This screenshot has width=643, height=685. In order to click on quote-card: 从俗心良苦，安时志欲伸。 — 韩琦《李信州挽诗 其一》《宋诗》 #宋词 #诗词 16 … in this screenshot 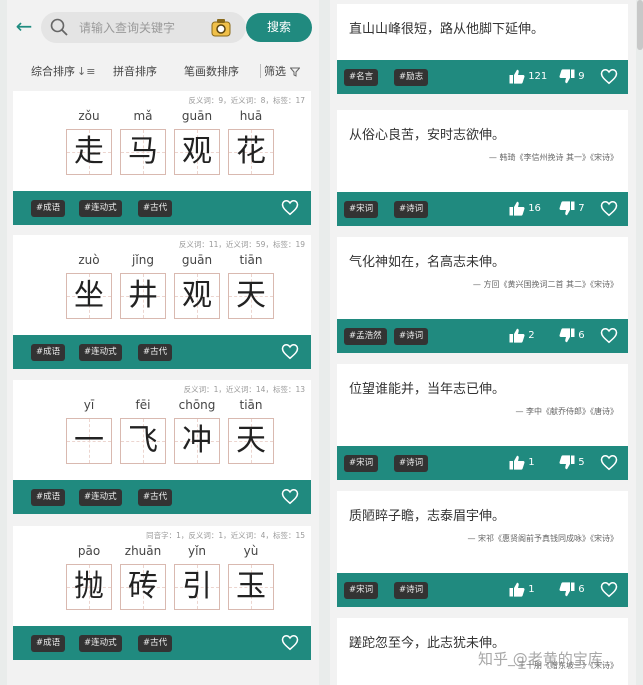, I will do `click(482, 168)`.